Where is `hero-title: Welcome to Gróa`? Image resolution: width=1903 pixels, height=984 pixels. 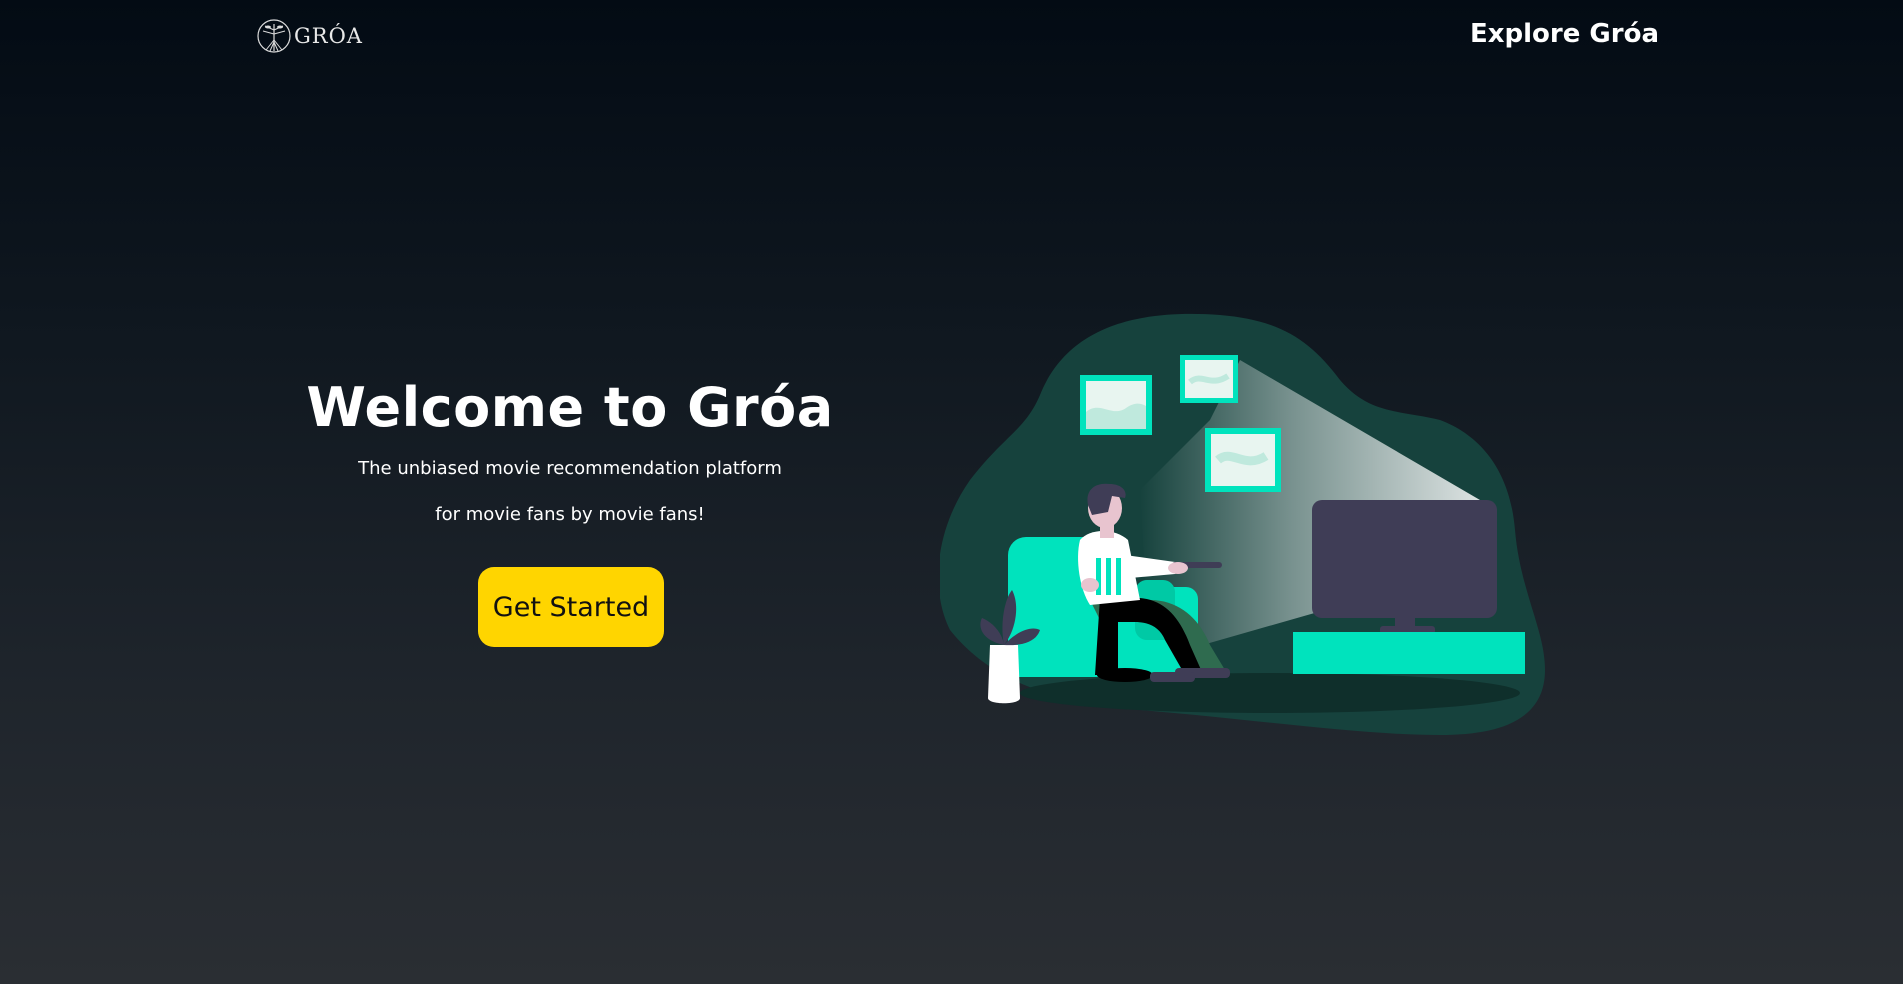 hero-title: Welcome to Gróa is located at coordinates (570, 407).